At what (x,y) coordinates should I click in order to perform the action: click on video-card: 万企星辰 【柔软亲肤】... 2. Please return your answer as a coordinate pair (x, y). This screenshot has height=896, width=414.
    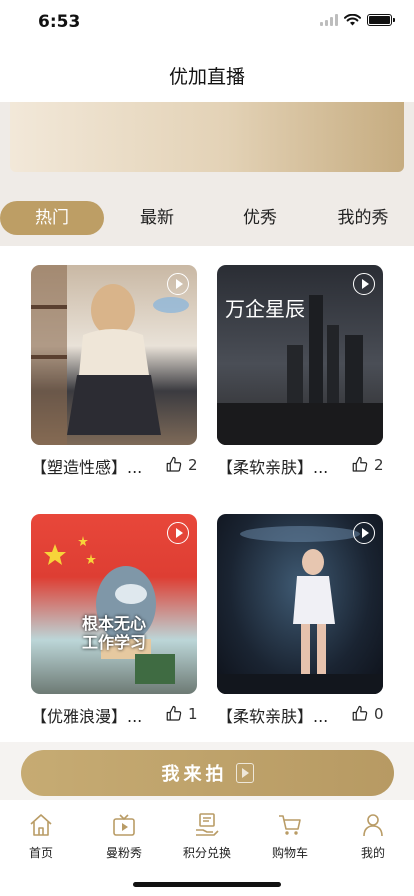
    Looking at the image, I should click on (300, 374).